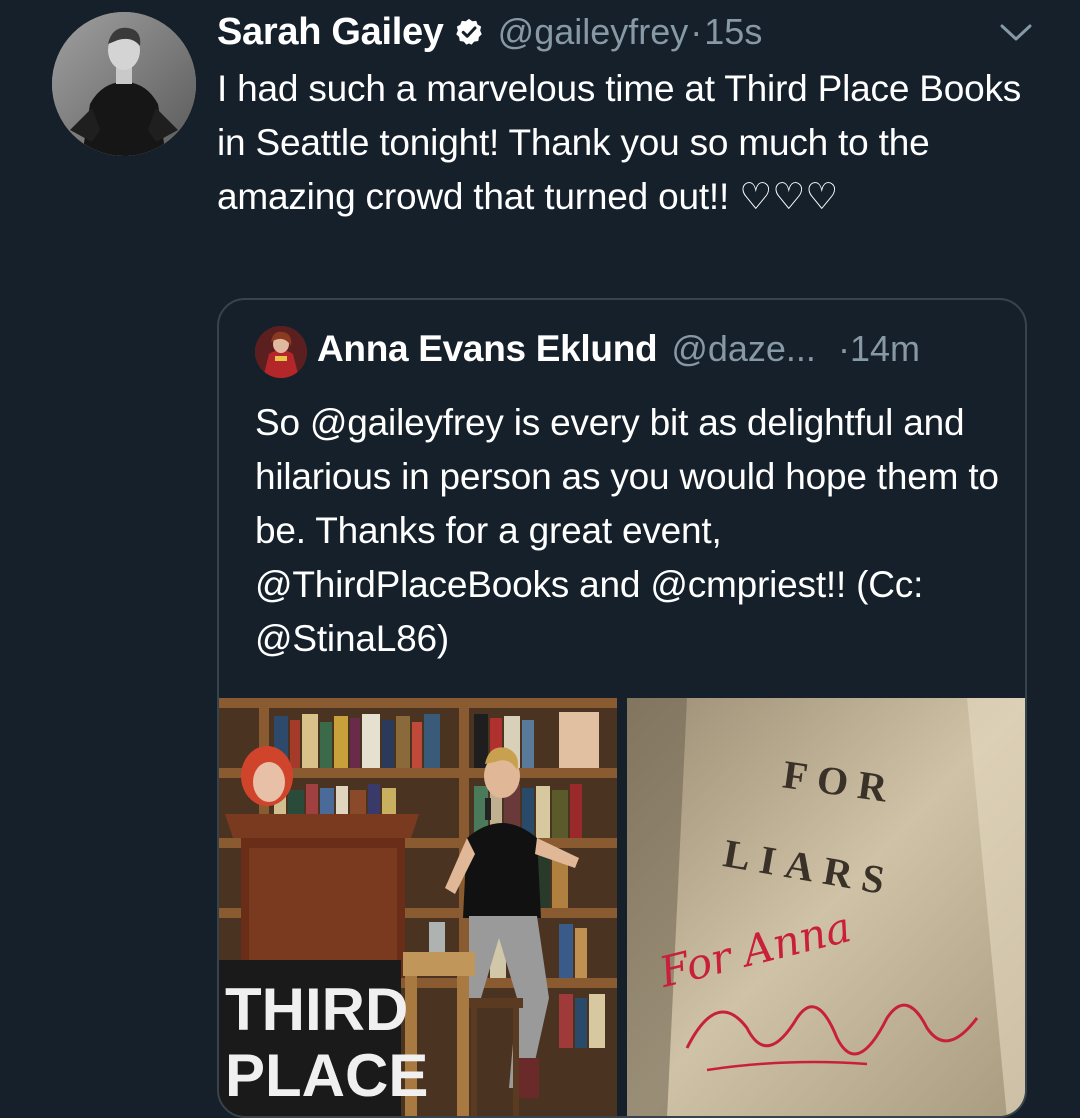 The height and width of the screenshot is (1118, 1080). I want to click on tweet-header: Sarah Gailey @gaileyfrey · 15s, so click(489, 32).